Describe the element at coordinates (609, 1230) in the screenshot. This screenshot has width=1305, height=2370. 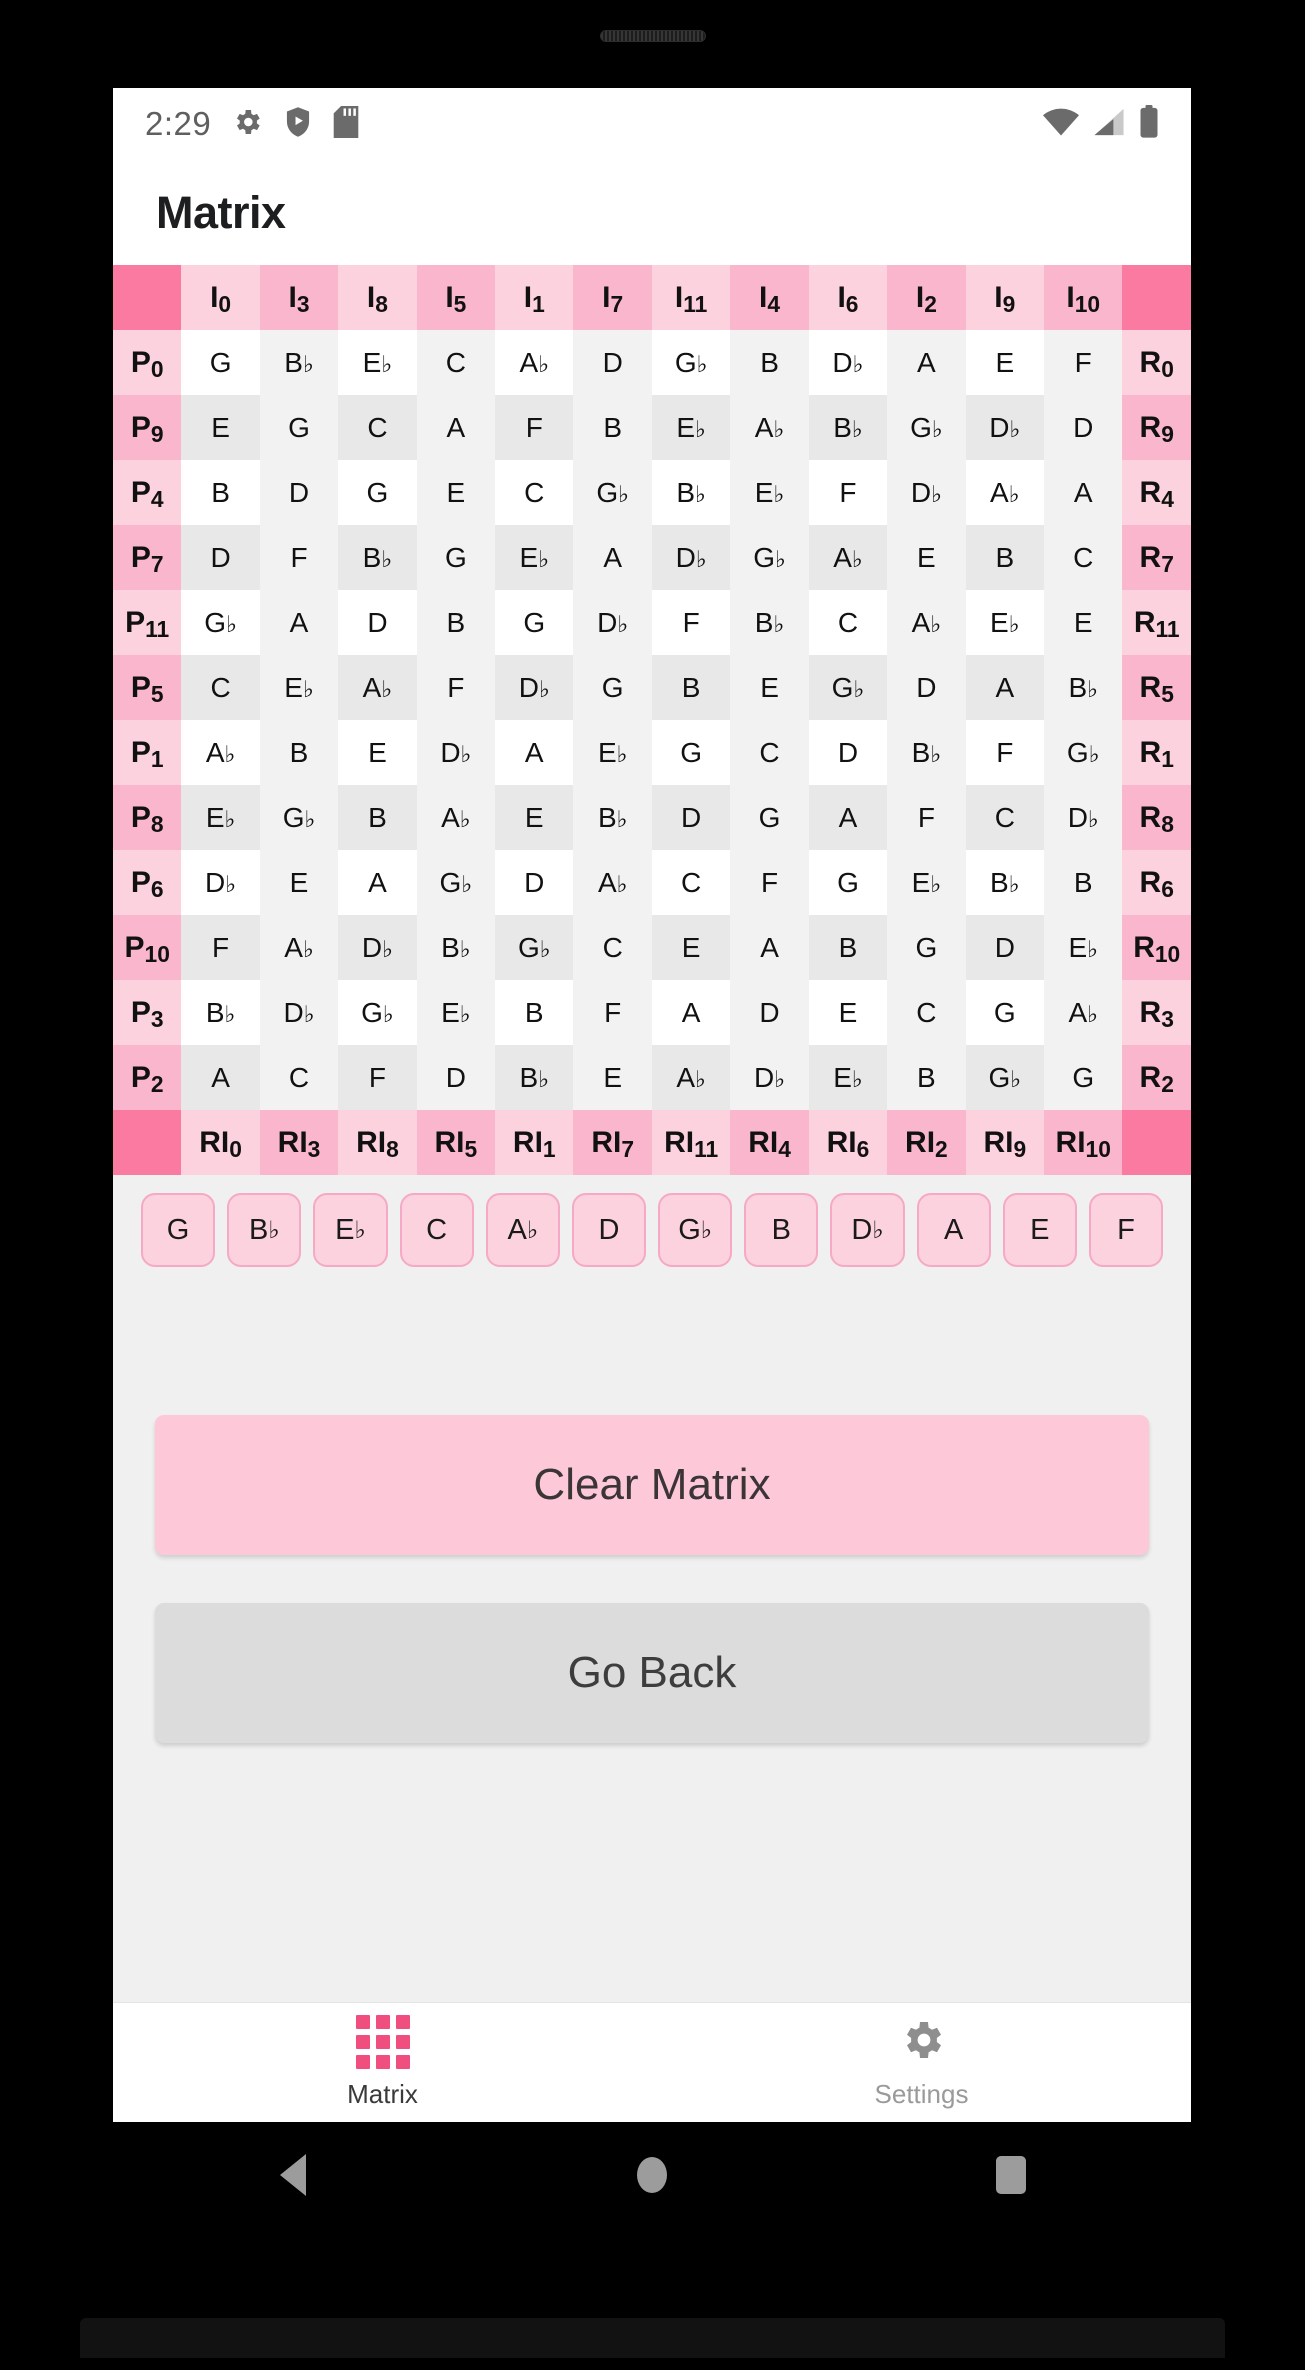
I see `note-chip: D` at that location.